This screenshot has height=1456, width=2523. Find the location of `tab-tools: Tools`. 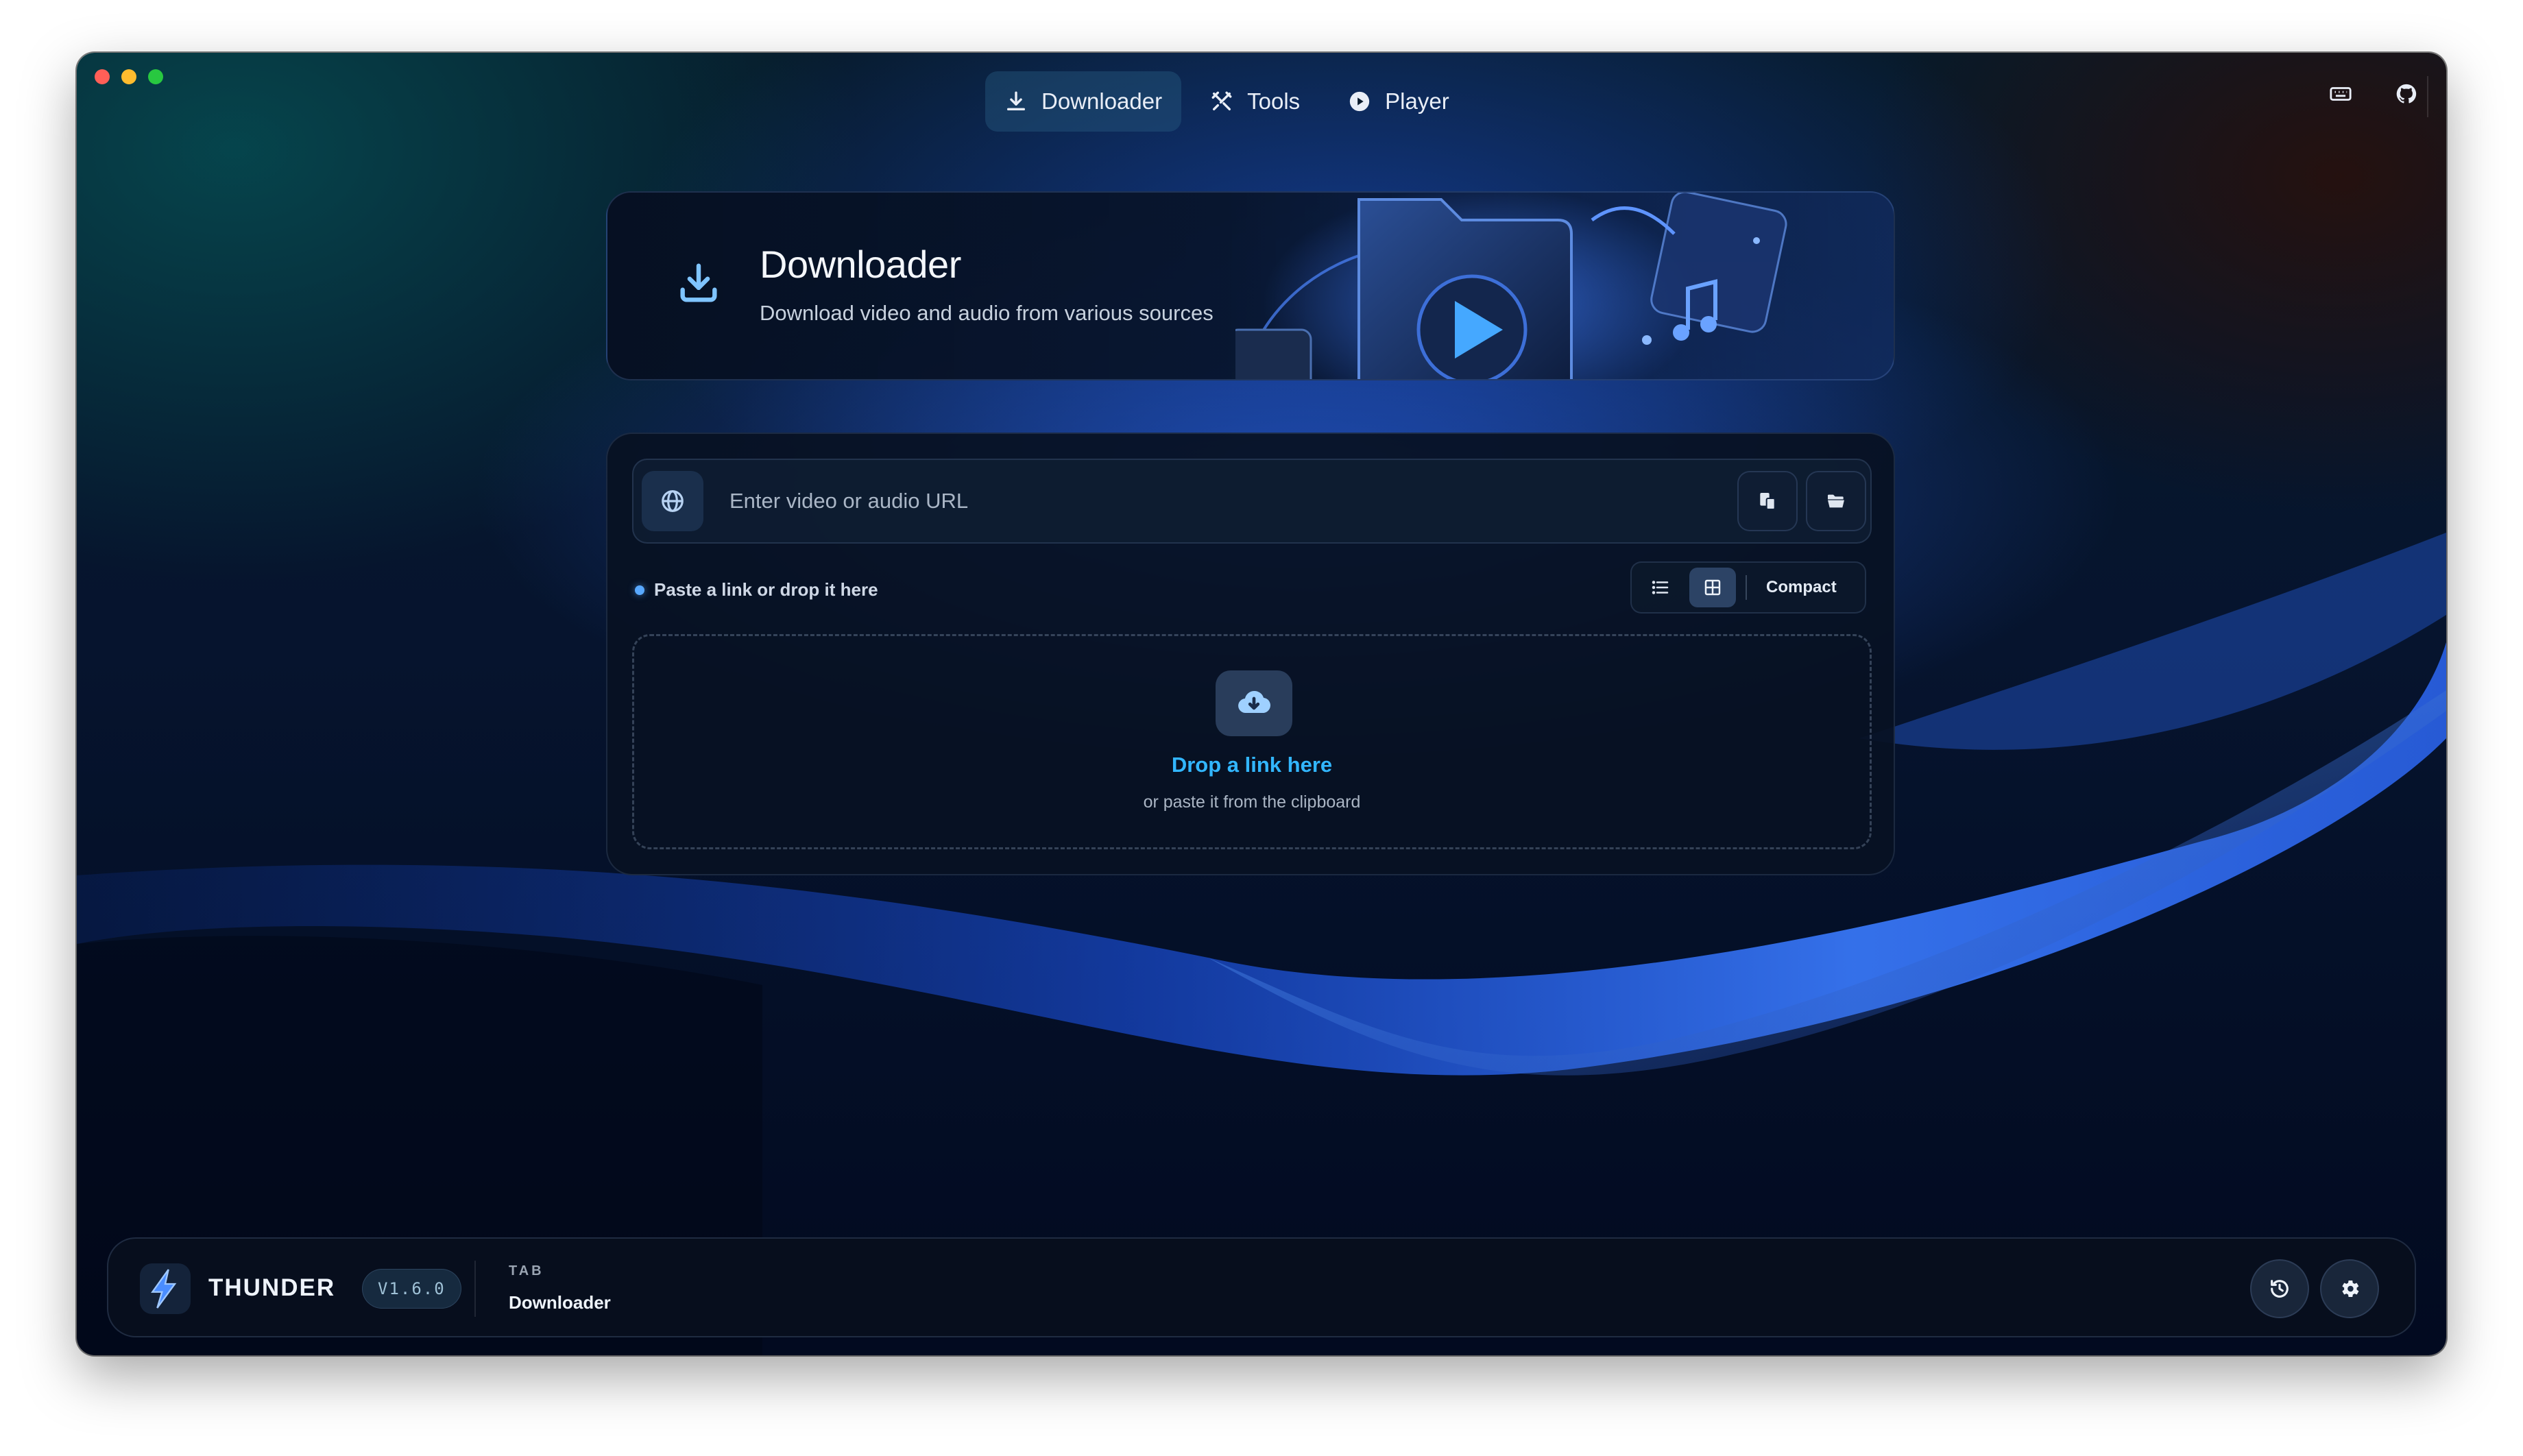

tab-tools: Tools is located at coordinates (1255, 101).